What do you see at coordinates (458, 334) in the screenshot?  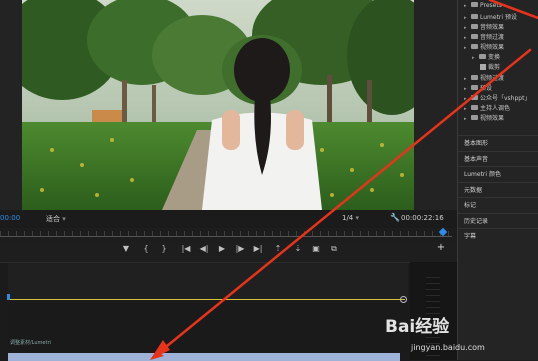 I see `baidu-watermark: Bai经验 jingyan.baidu.com` at bounding box center [458, 334].